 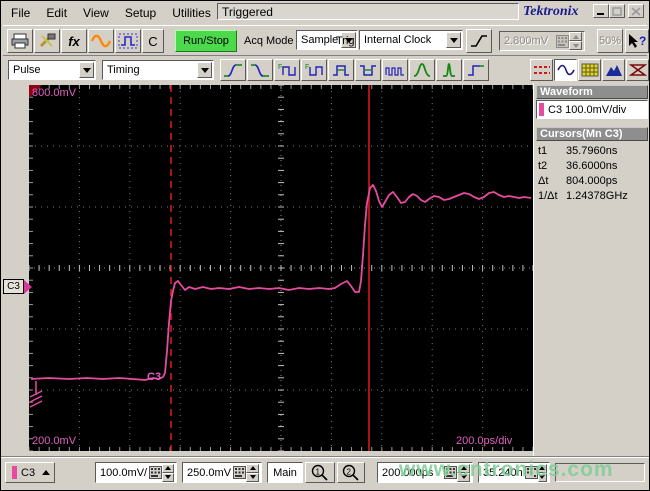 I want to click on eye-mask-button, so click(x=637, y=70).